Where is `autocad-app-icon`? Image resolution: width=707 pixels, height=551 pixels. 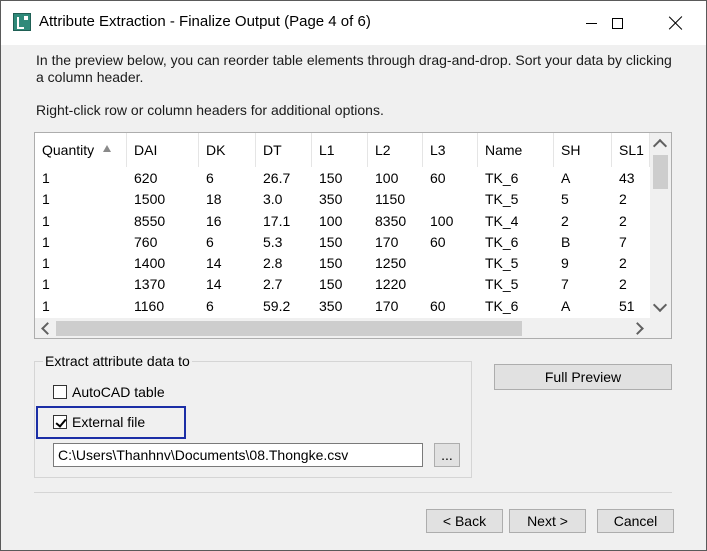 autocad-app-icon is located at coordinates (22, 22).